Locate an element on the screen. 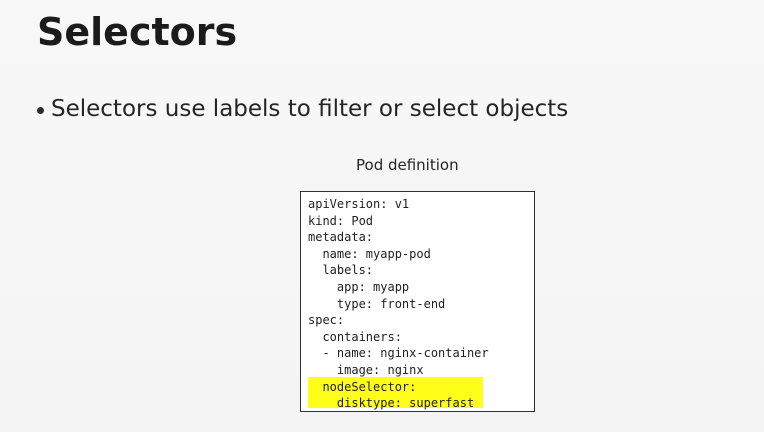 This screenshot has height=432, width=764. code-line-metadata: metadata: is located at coordinates (341, 237).